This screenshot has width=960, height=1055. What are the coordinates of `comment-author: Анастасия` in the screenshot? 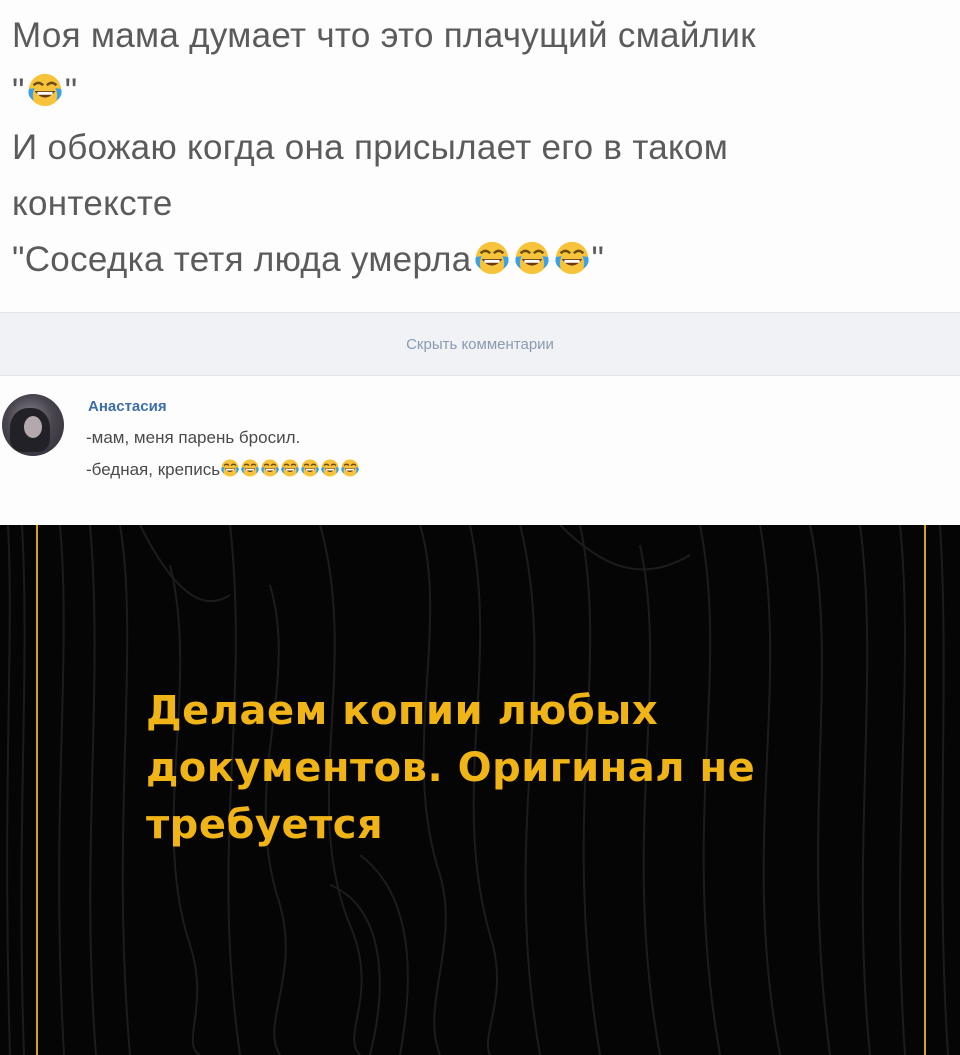 It's located at (127, 406).